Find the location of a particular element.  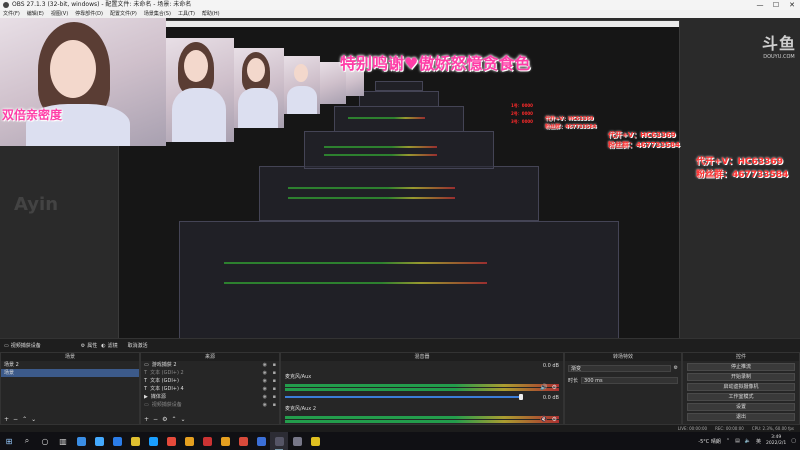

menu-view: 视图(V) is located at coordinates (59, 14).